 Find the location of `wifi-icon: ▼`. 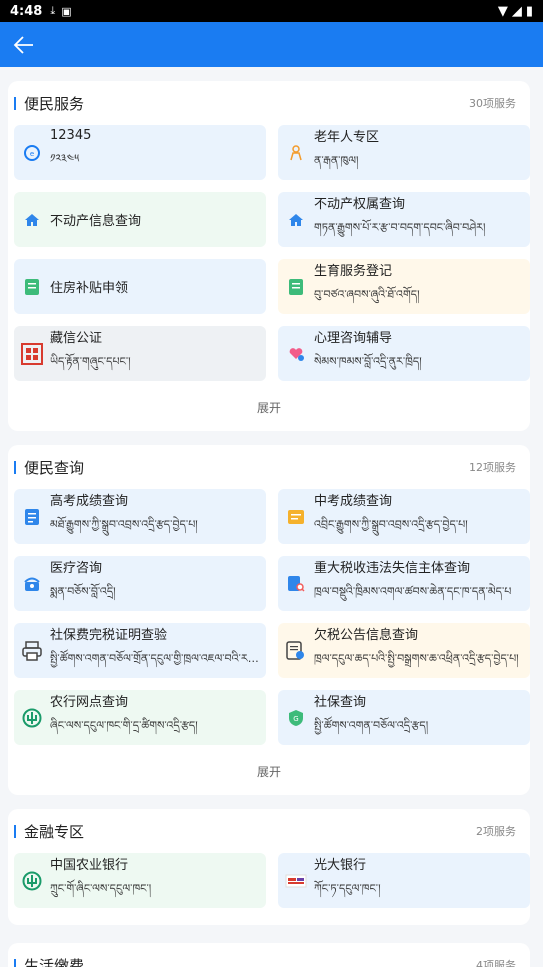

wifi-icon: ▼ is located at coordinates (502, 11).